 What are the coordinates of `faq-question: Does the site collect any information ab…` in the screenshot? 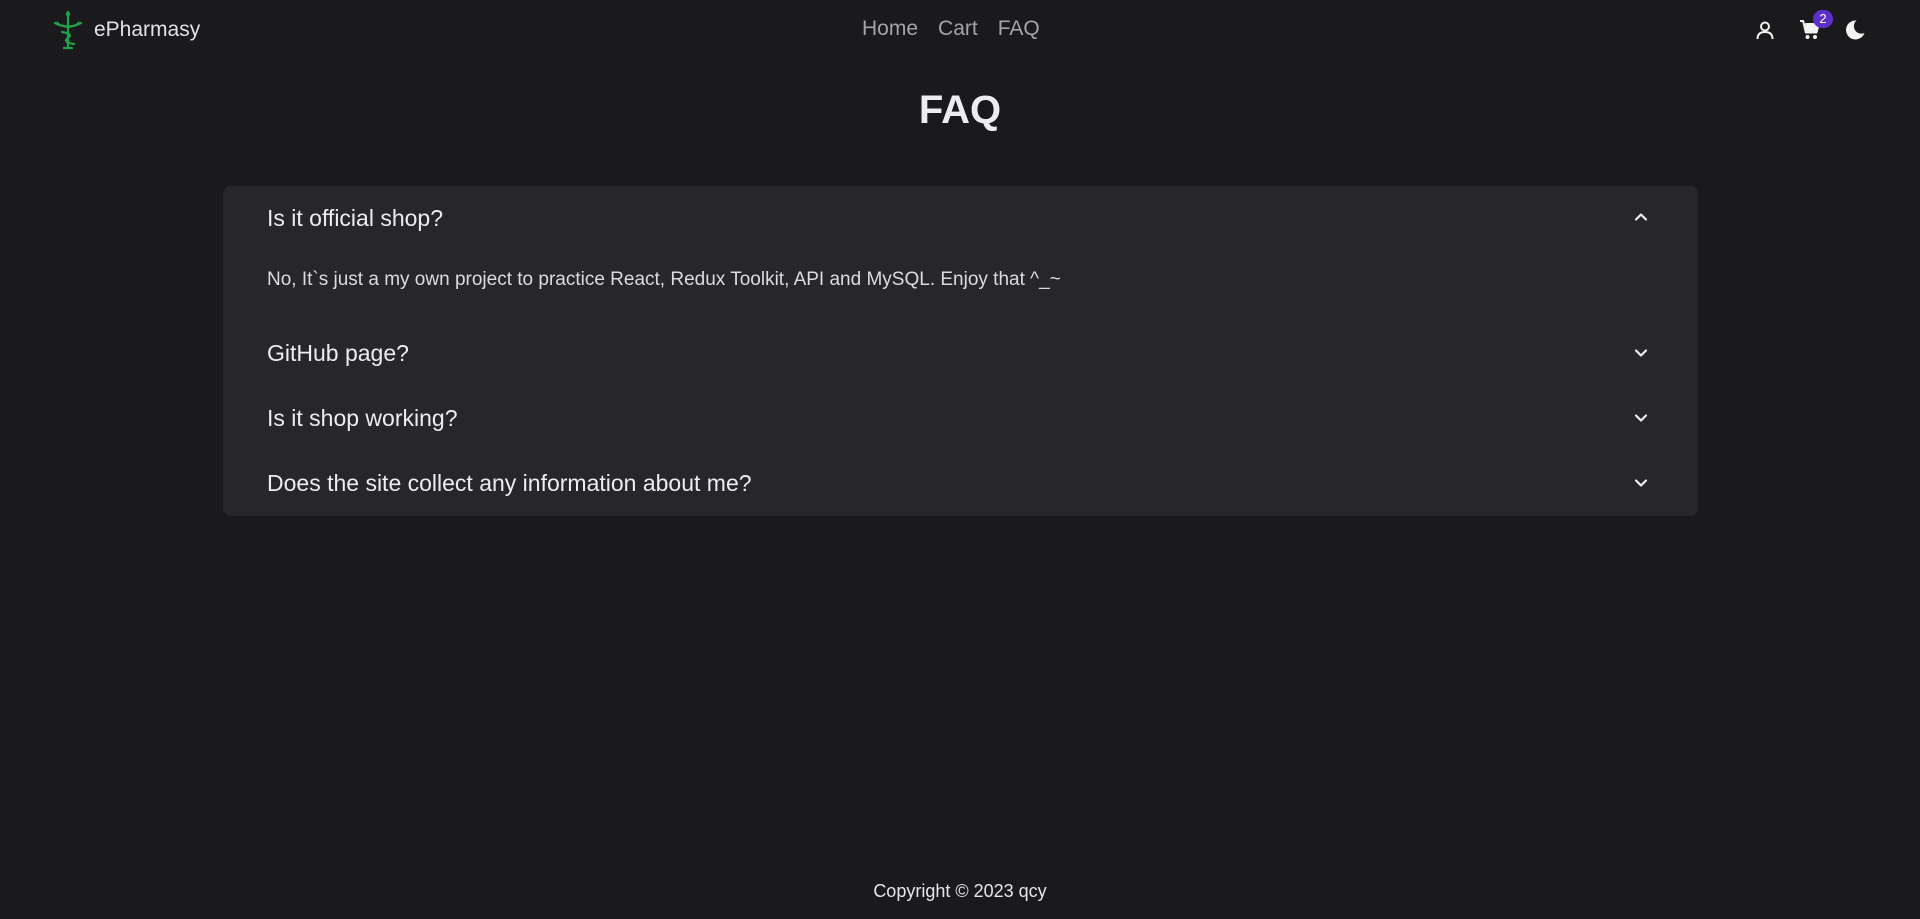 It's located at (509, 483).